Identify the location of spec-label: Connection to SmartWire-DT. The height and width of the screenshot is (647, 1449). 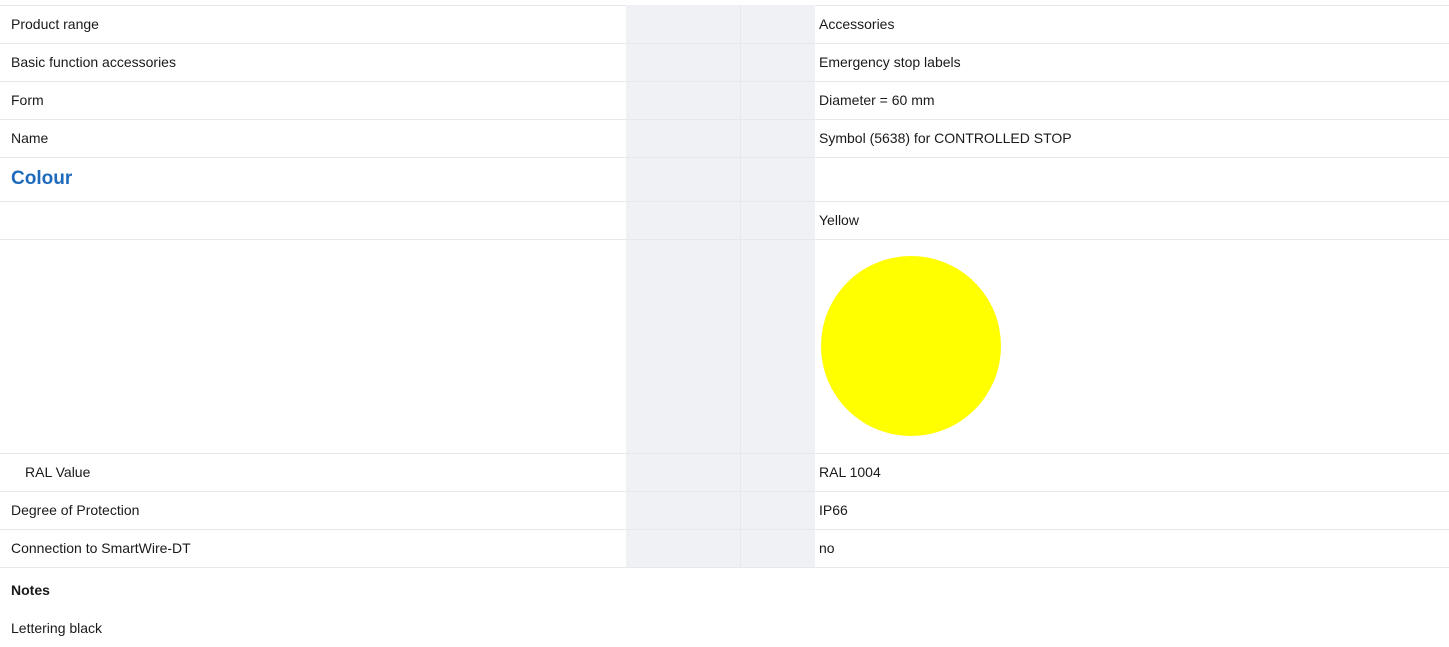
(313, 548).